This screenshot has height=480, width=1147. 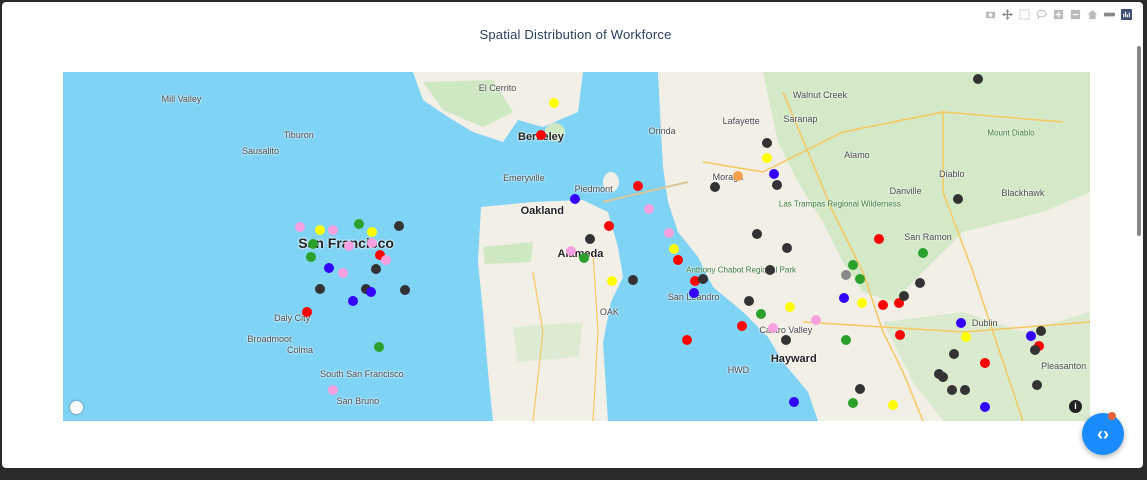 I want to click on scrollbar, so click(x=1139, y=141).